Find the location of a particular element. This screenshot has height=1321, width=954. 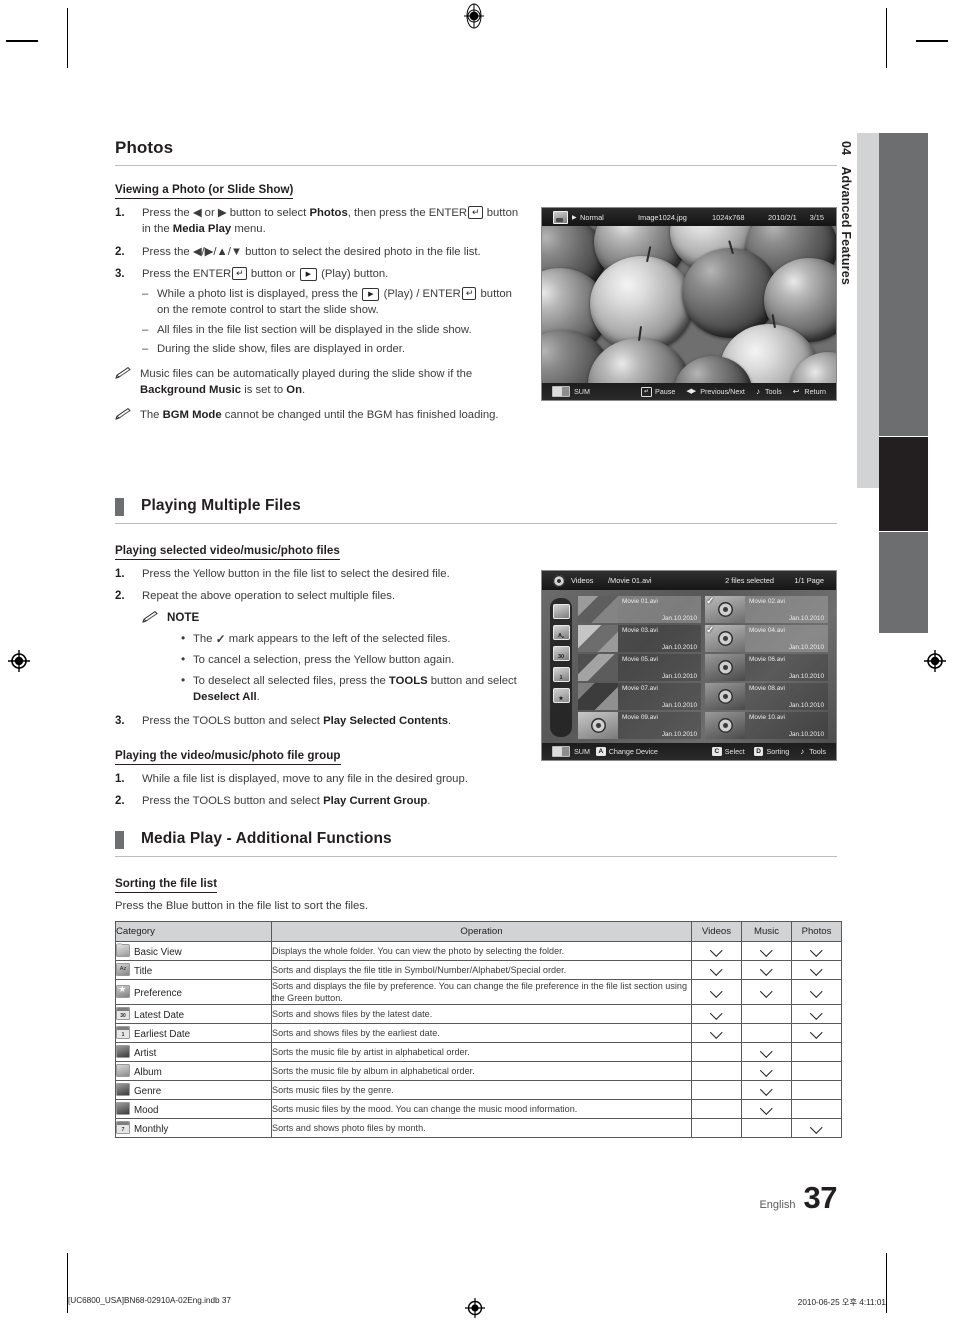

file-name: Movie 04.avi is located at coordinates (767, 630).